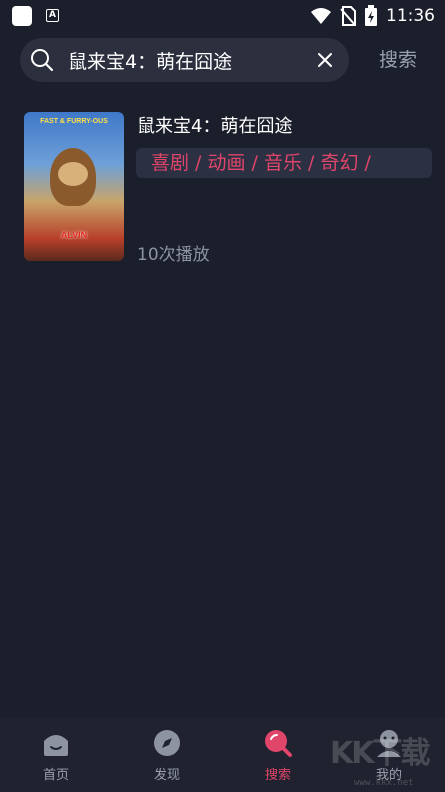  I want to click on nav-item-home: 首页, so click(56, 758).